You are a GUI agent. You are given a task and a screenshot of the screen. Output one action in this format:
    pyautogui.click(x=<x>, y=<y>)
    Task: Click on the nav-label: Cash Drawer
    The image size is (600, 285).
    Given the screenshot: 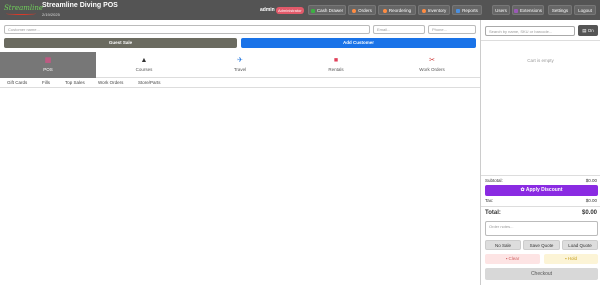 What is the action you would take?
    pyautogui.click(x=330, y=10)
    